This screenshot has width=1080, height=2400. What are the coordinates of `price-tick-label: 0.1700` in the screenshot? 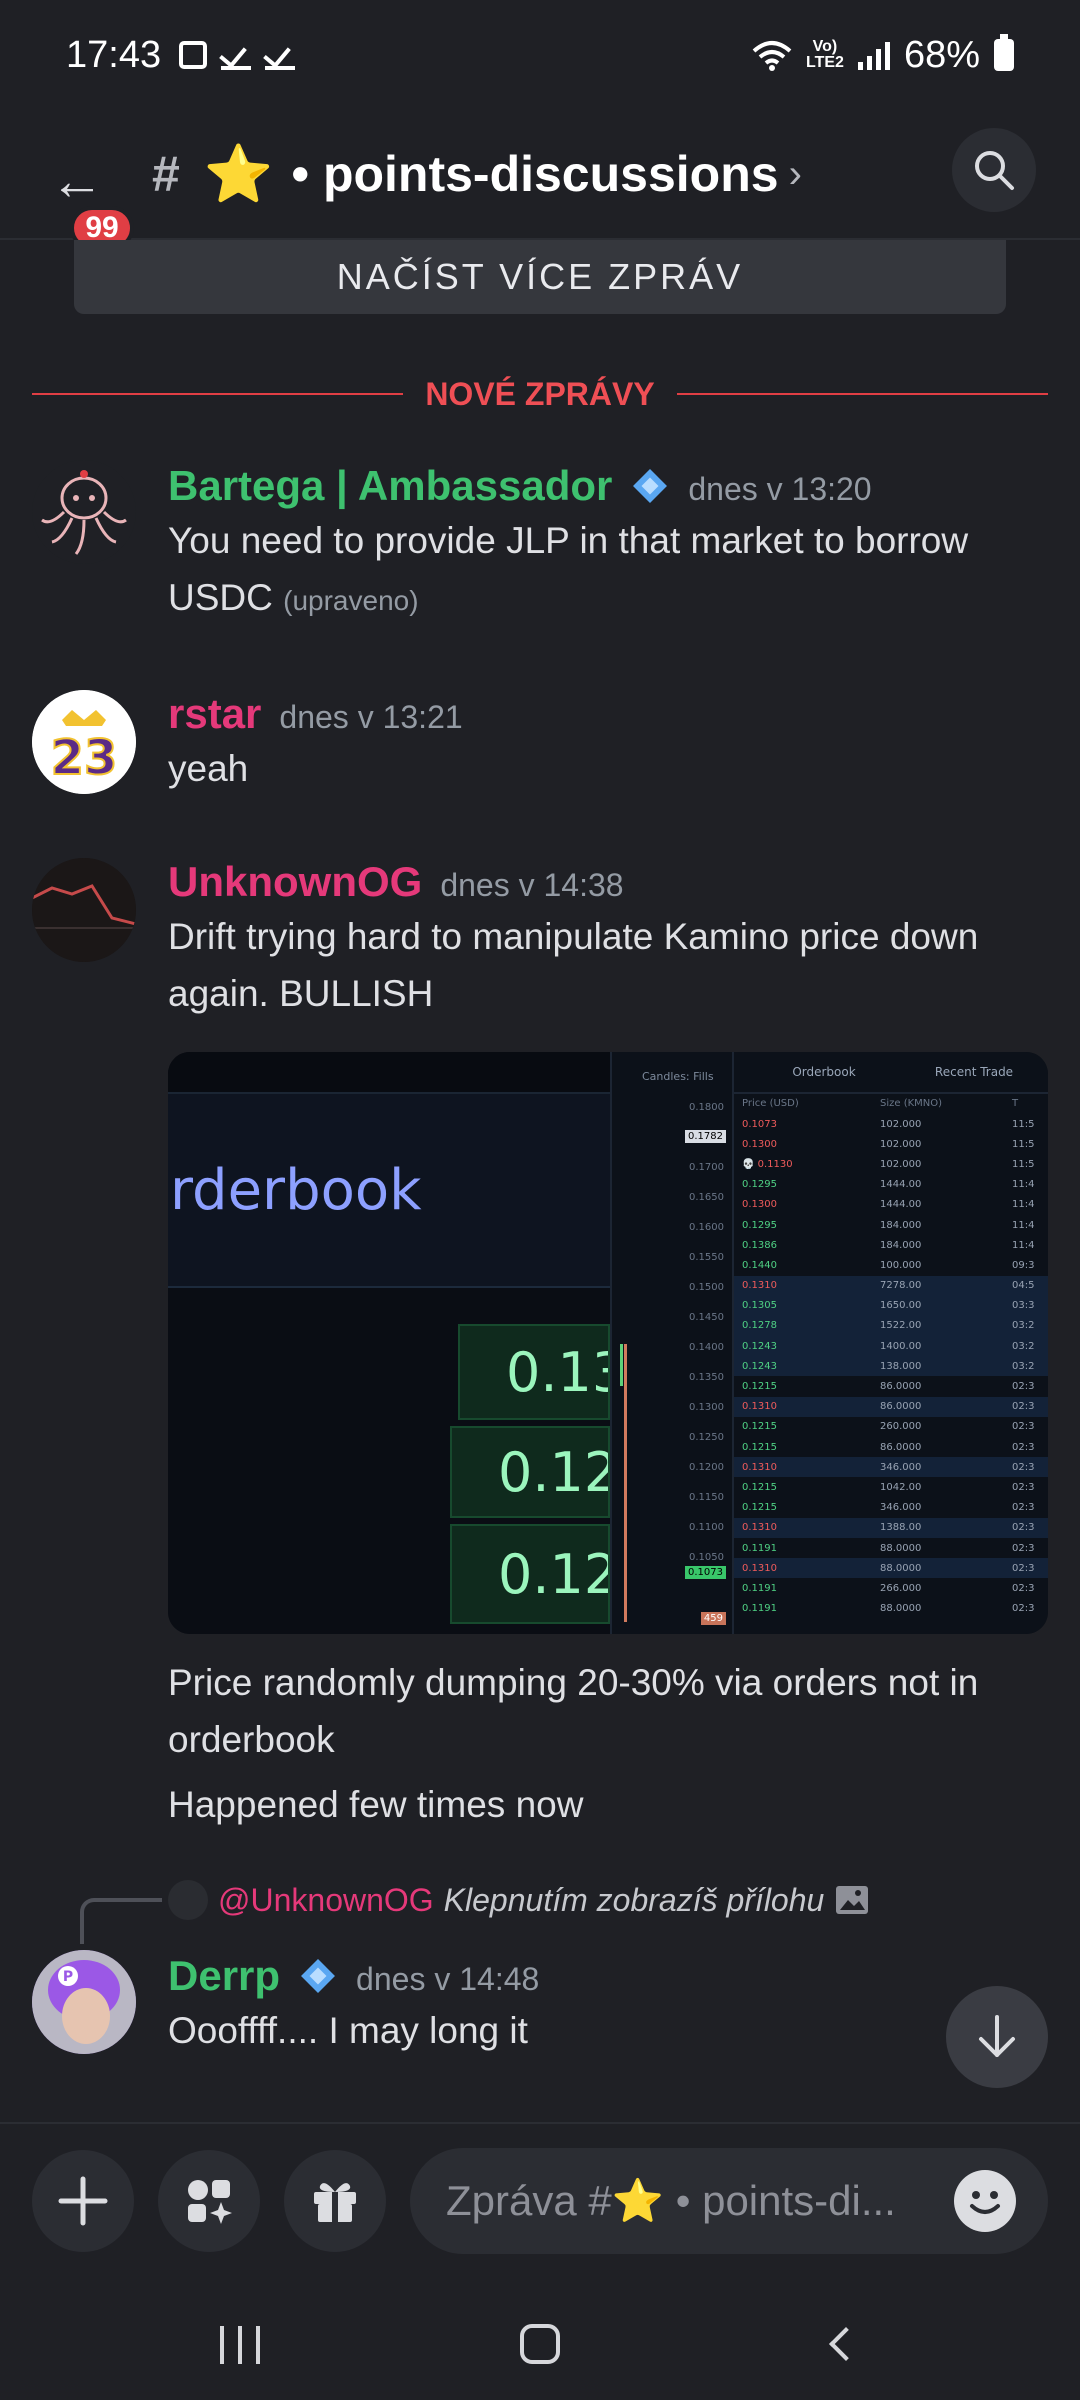 It's located at (706, 1167).